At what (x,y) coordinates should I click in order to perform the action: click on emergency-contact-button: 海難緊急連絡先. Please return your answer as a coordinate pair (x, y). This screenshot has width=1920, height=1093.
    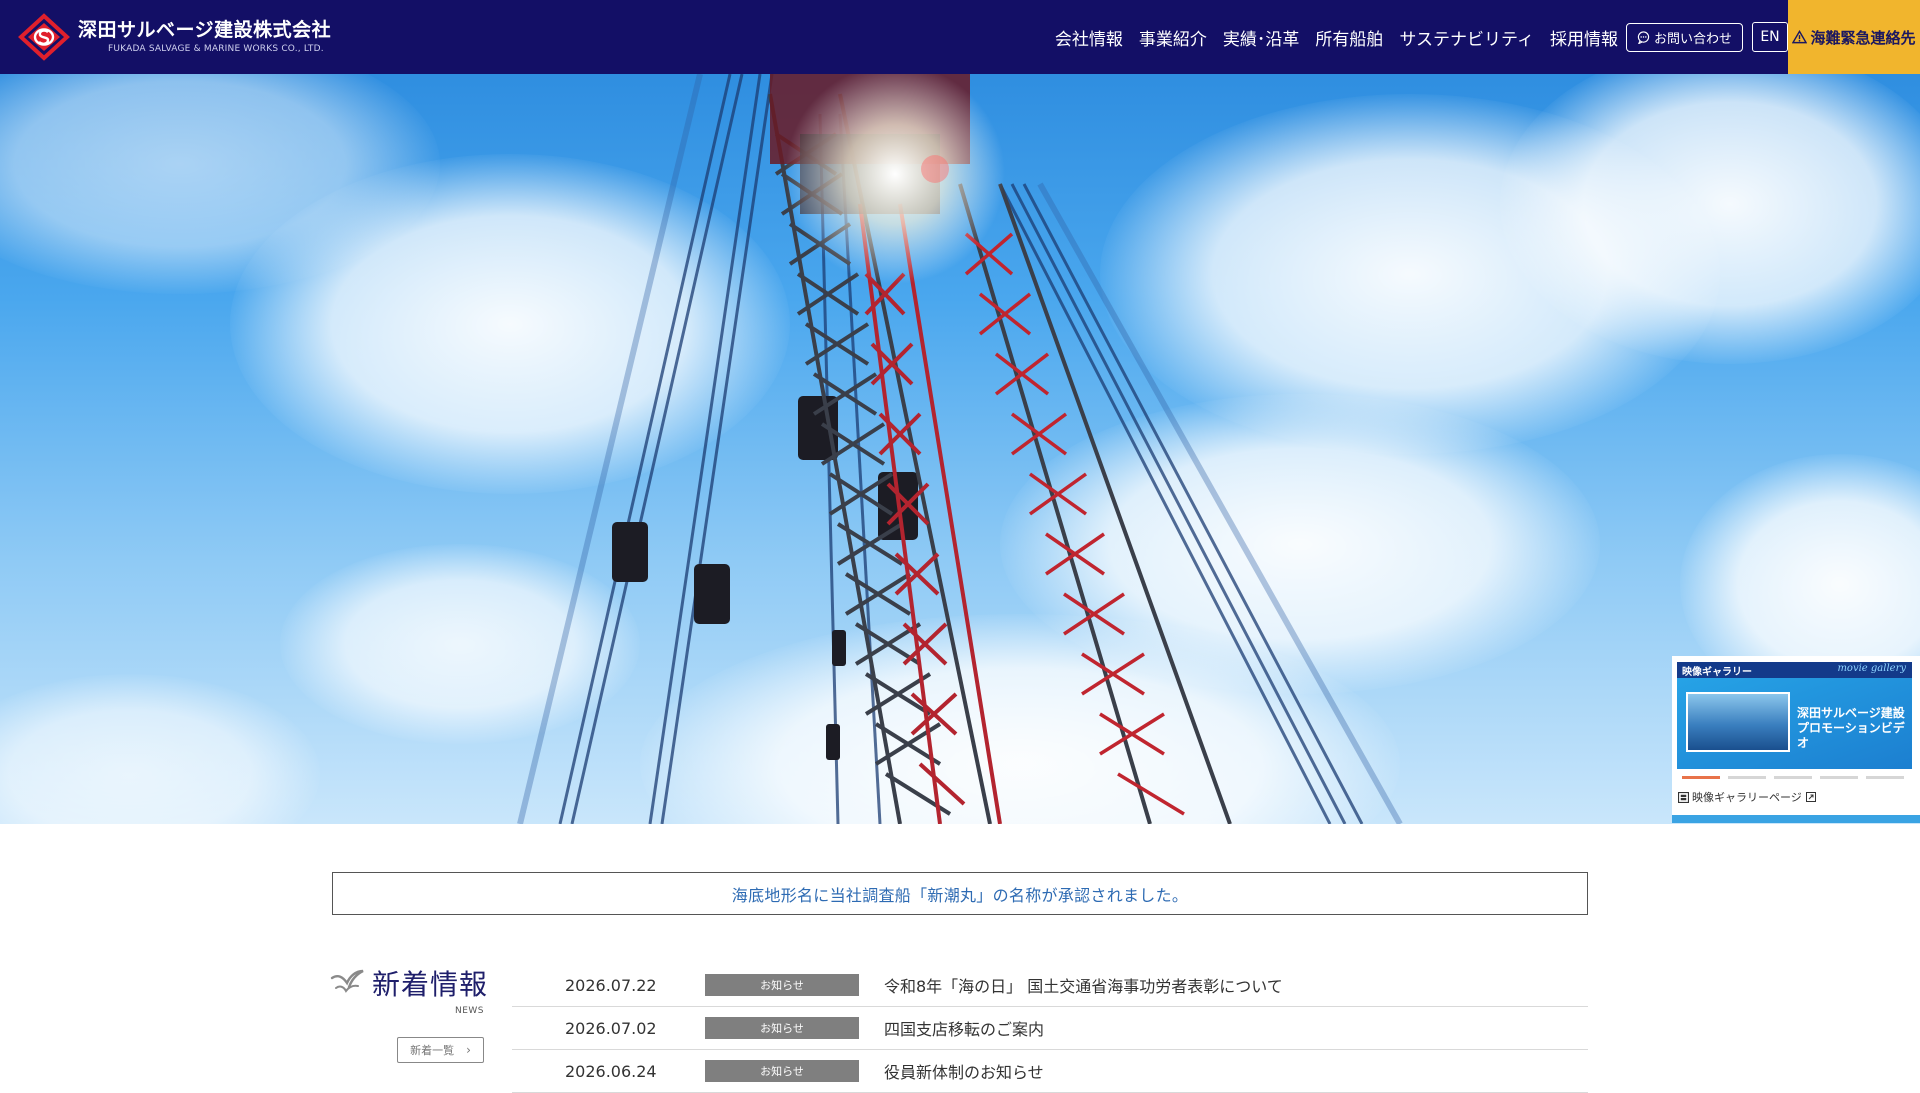
    Looking at the image, I should click on (1854, 37).